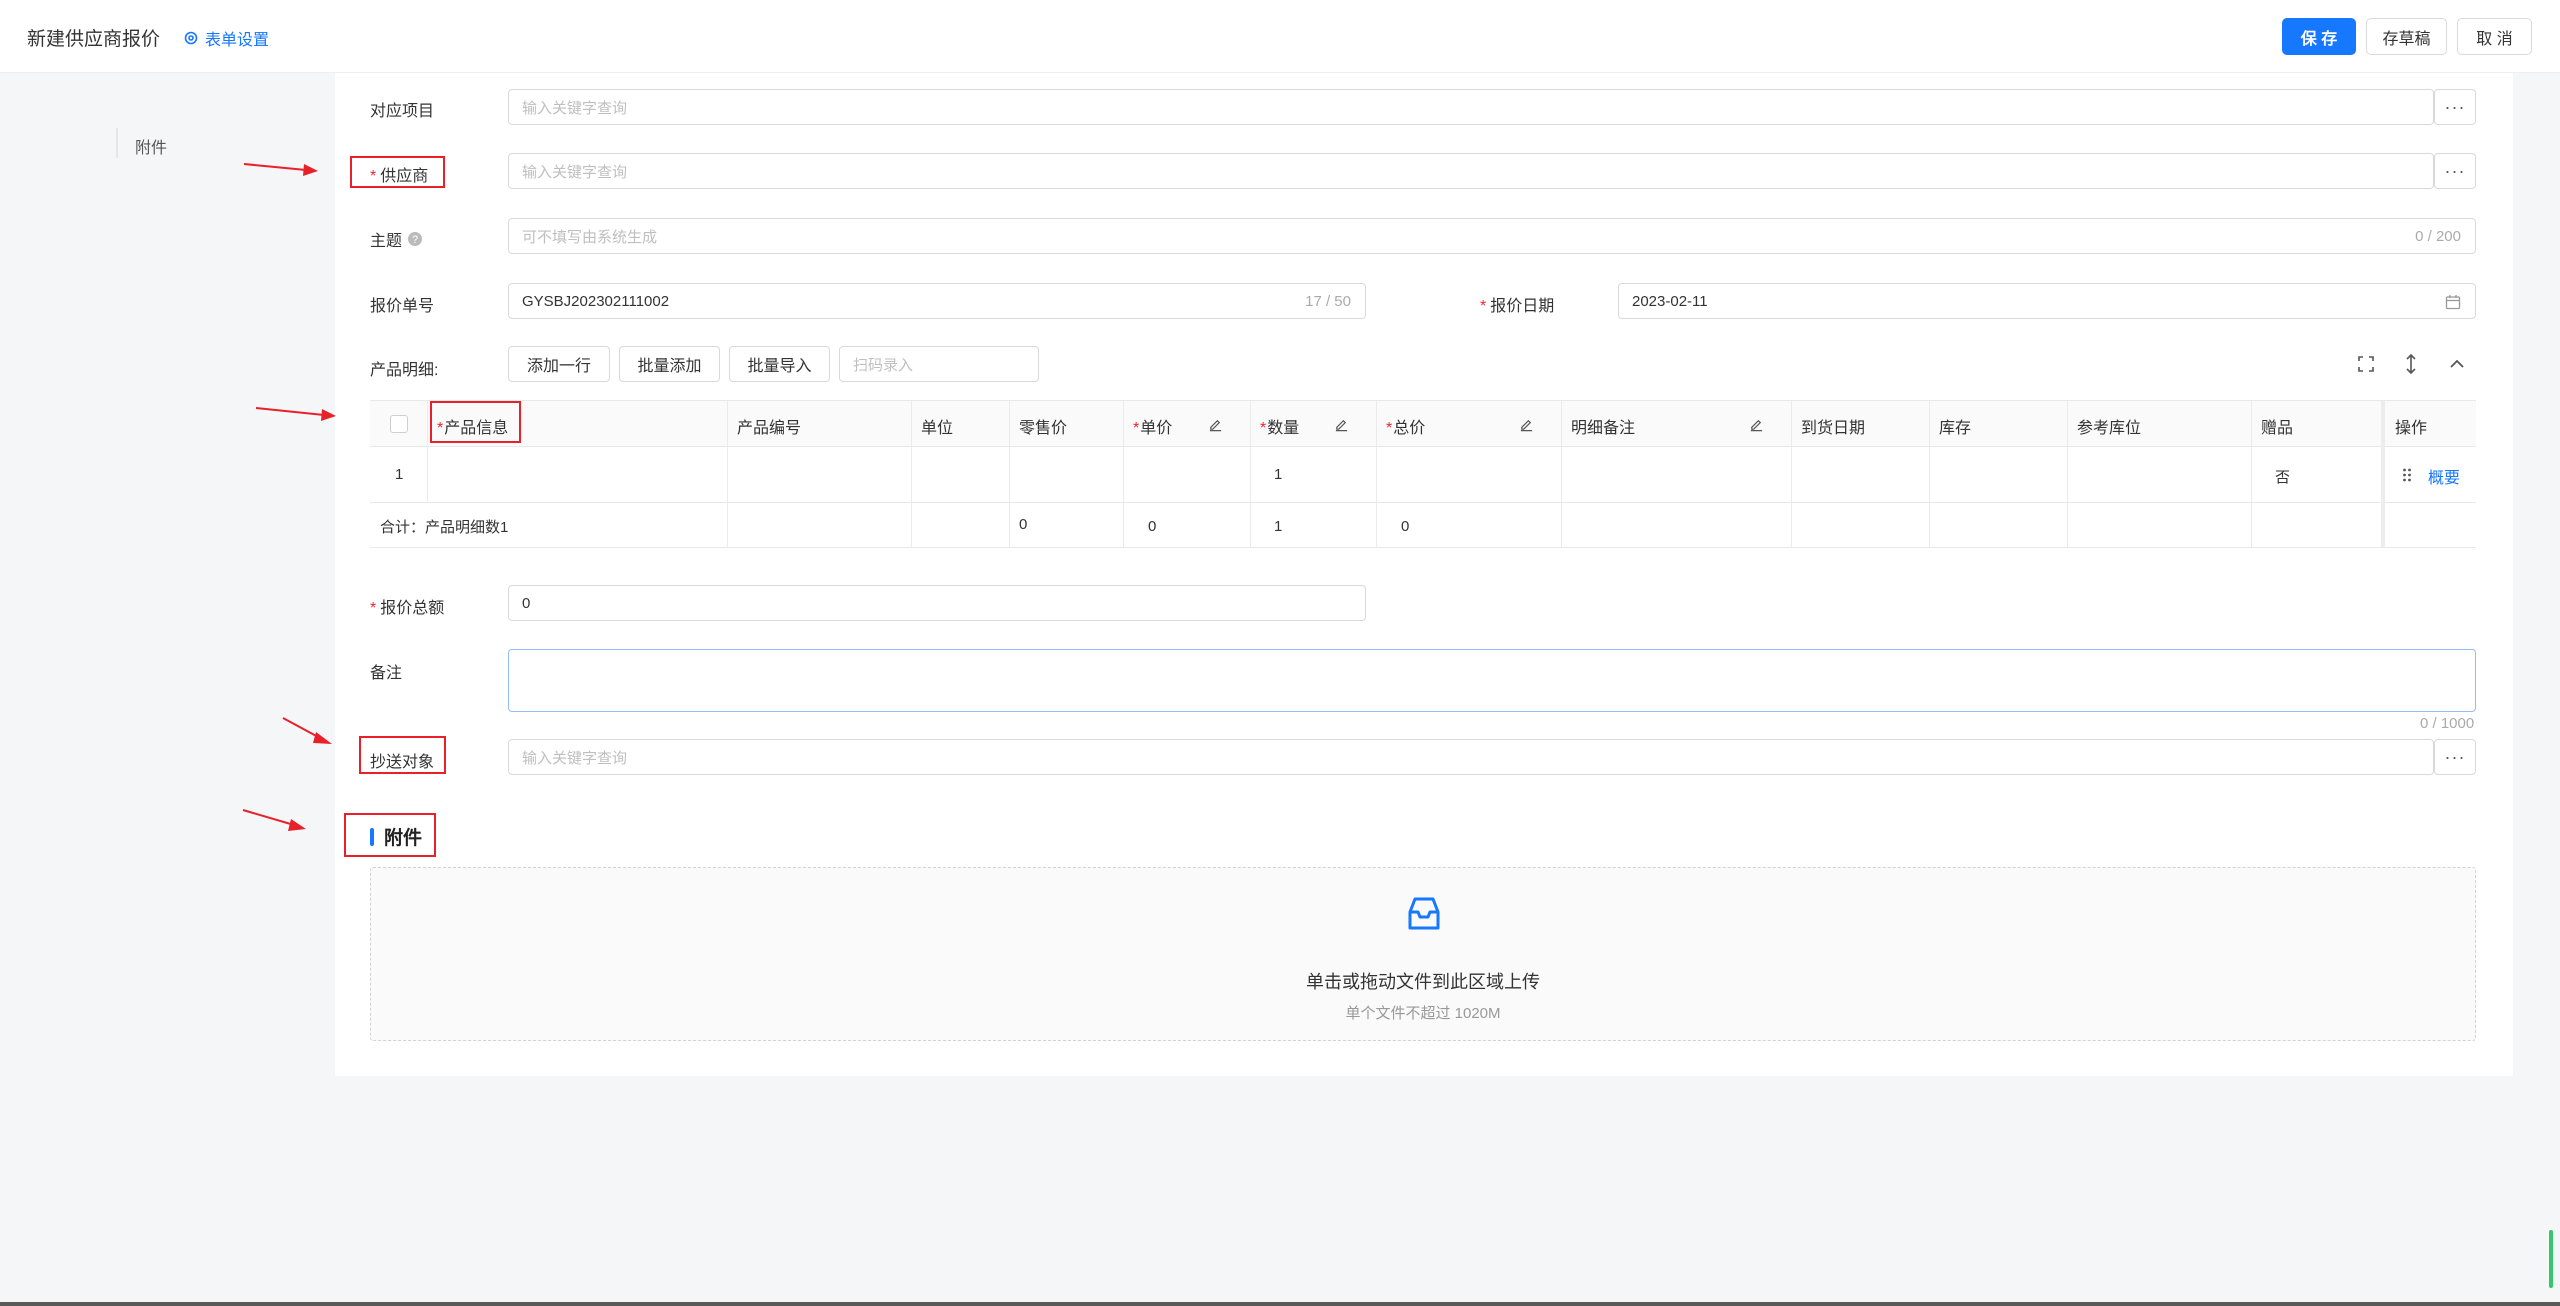 Image resolution: width=2560 pixels, height=1306 pixels. I want to click on cc-input: 输入关键字查询, so click(1471, 757).